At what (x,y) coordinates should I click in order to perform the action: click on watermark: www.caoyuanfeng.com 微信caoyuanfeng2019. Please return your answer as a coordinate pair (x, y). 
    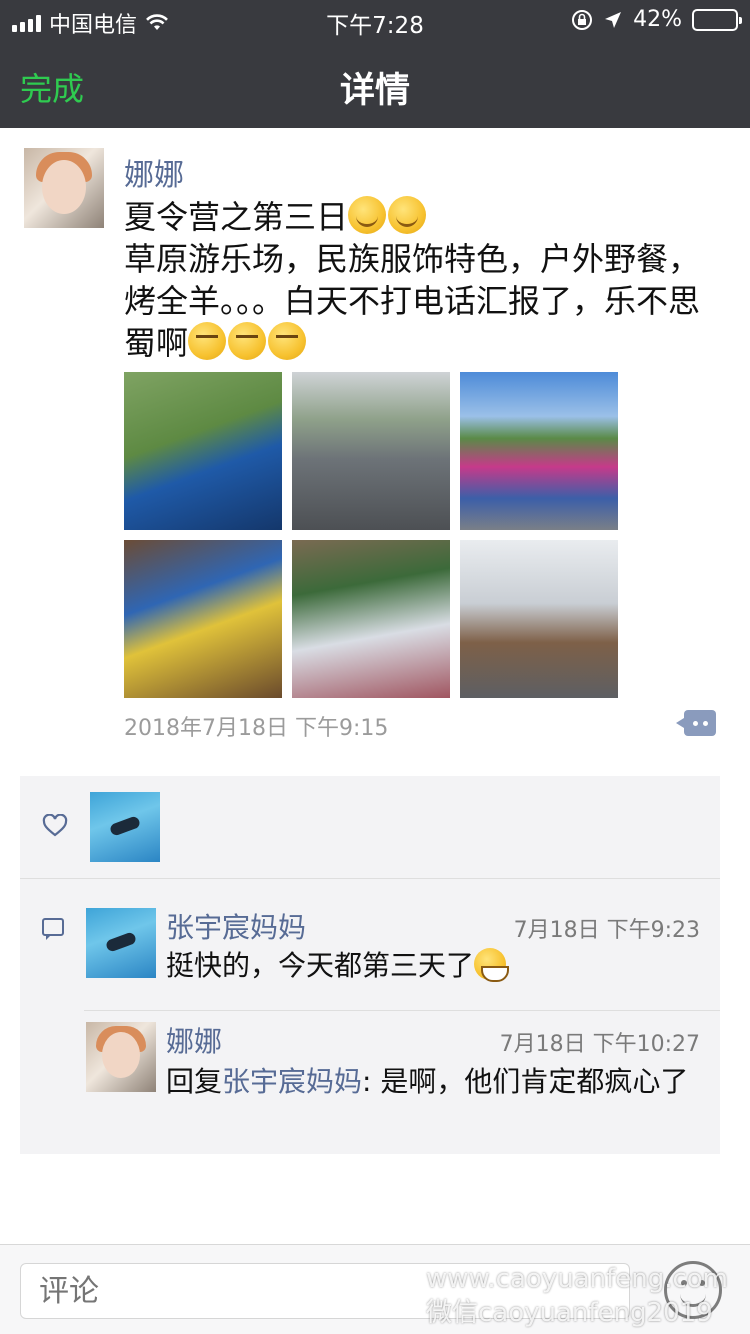
    Looking at the image, I should click on (577, 1296).